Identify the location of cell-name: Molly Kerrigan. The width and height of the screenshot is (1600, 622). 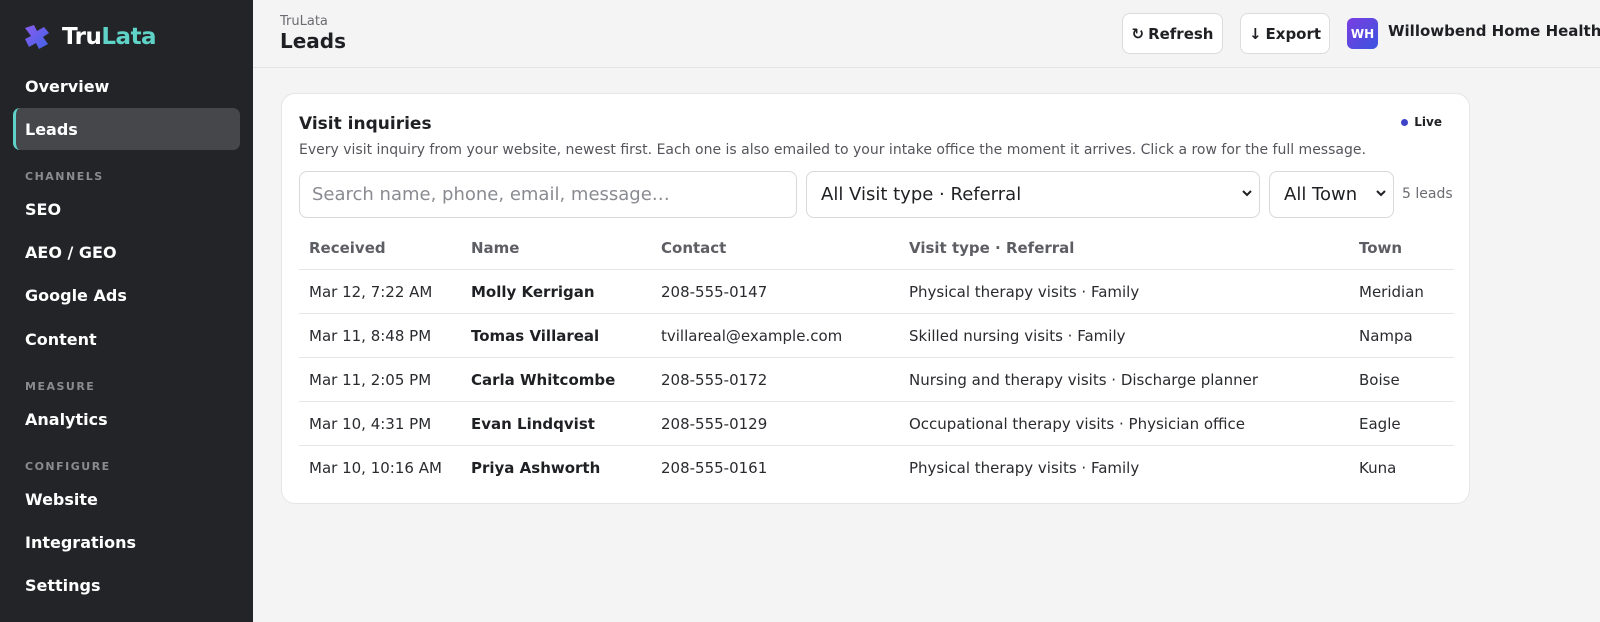
(533, 291).